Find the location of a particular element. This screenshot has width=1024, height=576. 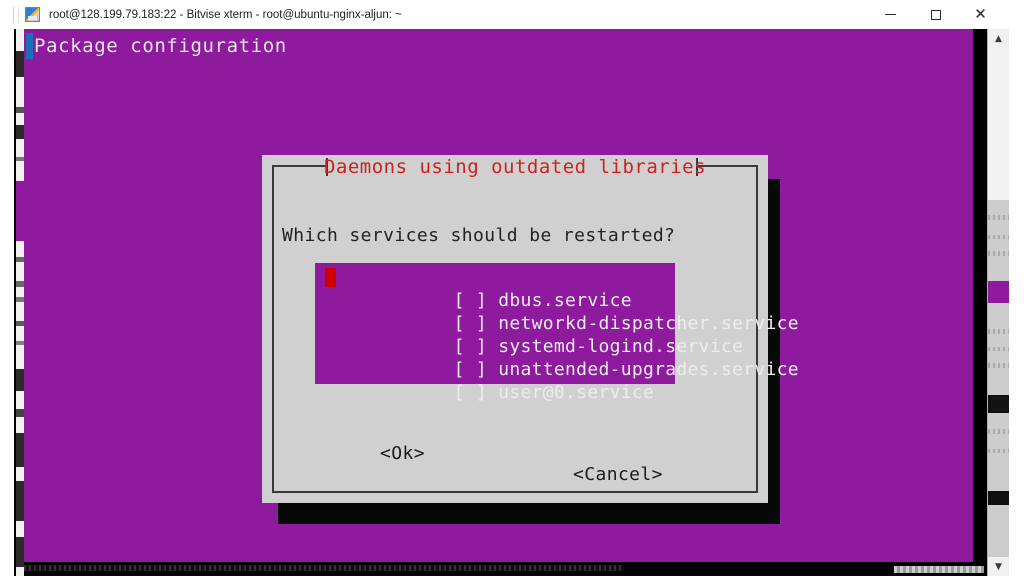

terminal-bottom-edge is located at coordinates (504, 569).